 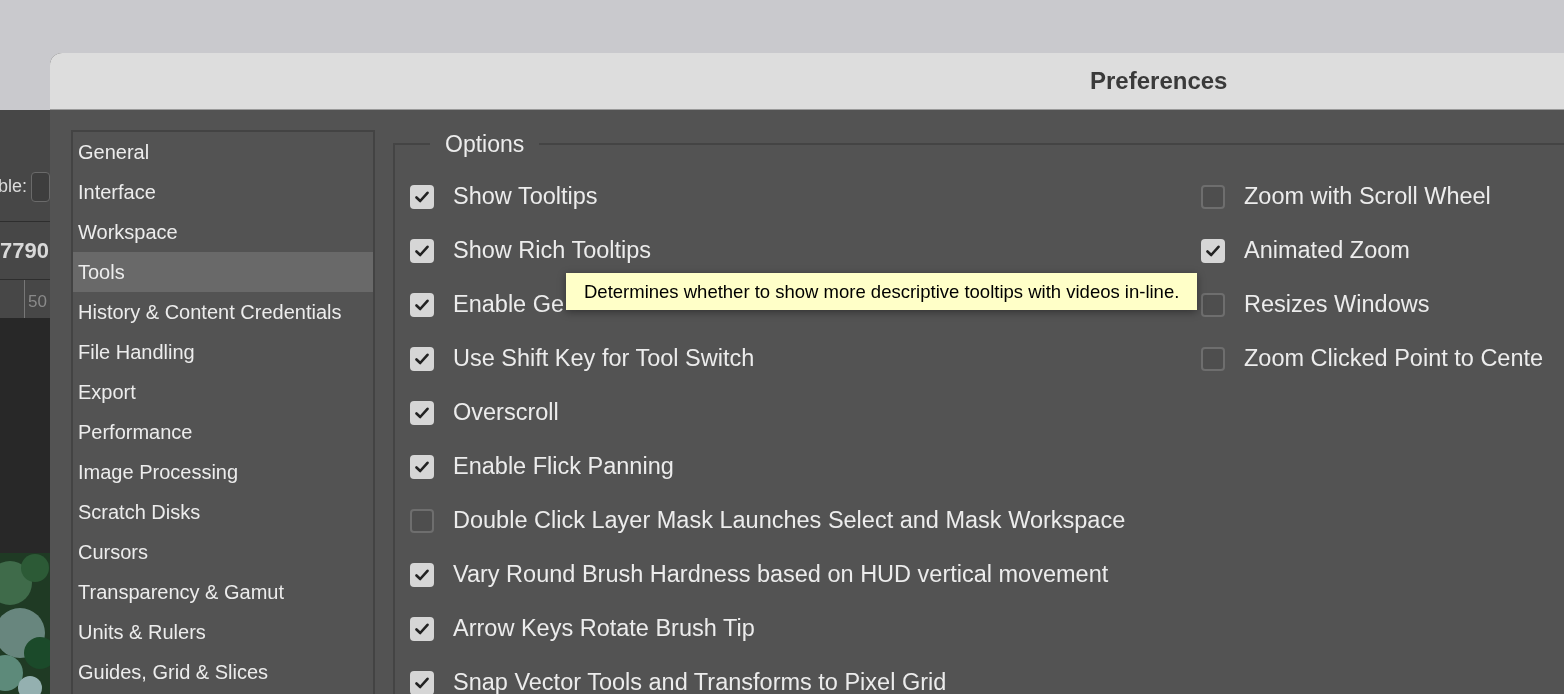 I want to click on option-label: Enable Ge, so click(x=509, y=304).